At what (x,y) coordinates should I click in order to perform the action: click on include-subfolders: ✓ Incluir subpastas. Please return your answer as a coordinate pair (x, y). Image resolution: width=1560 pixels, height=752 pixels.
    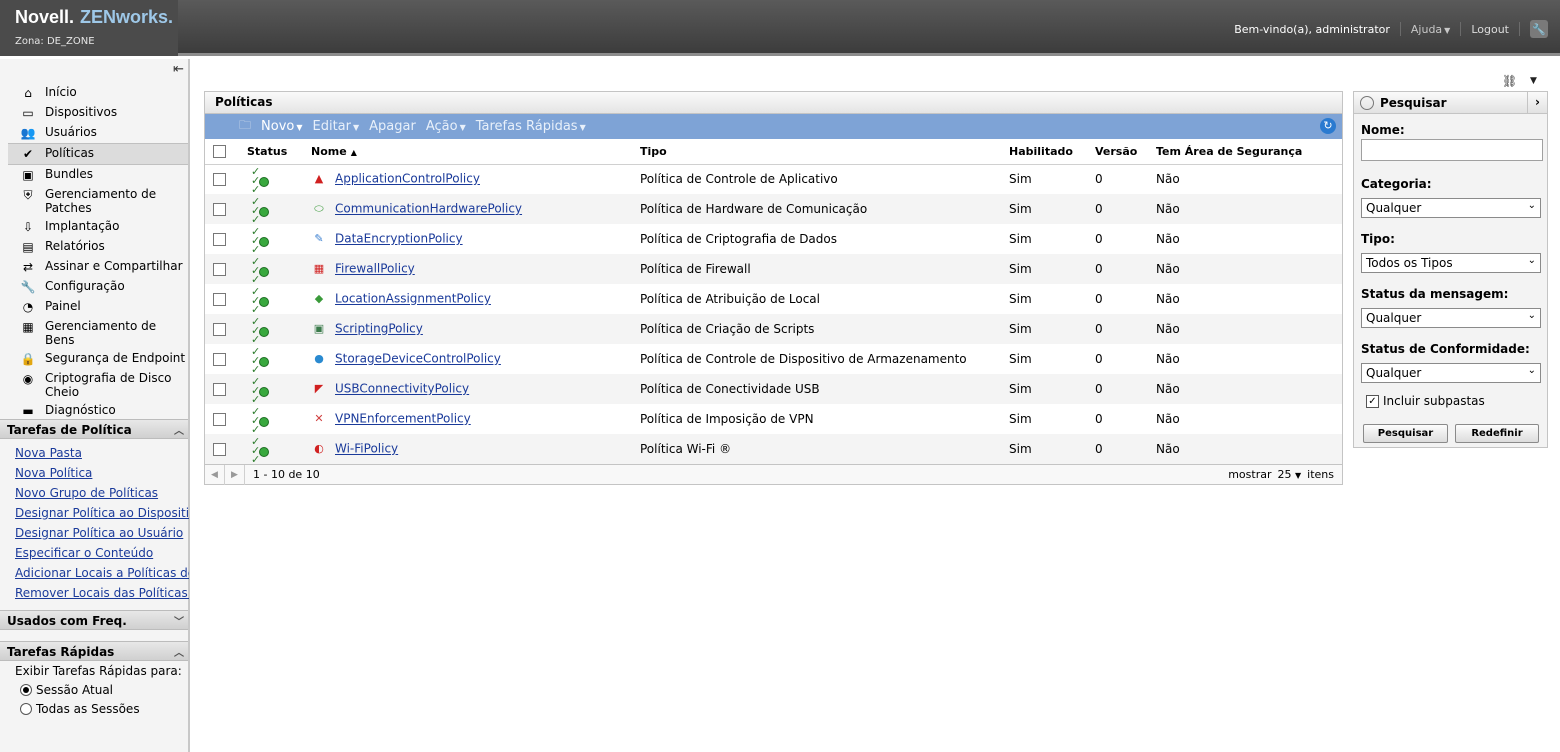
    Looking at the image, I should click on (1425, 401).